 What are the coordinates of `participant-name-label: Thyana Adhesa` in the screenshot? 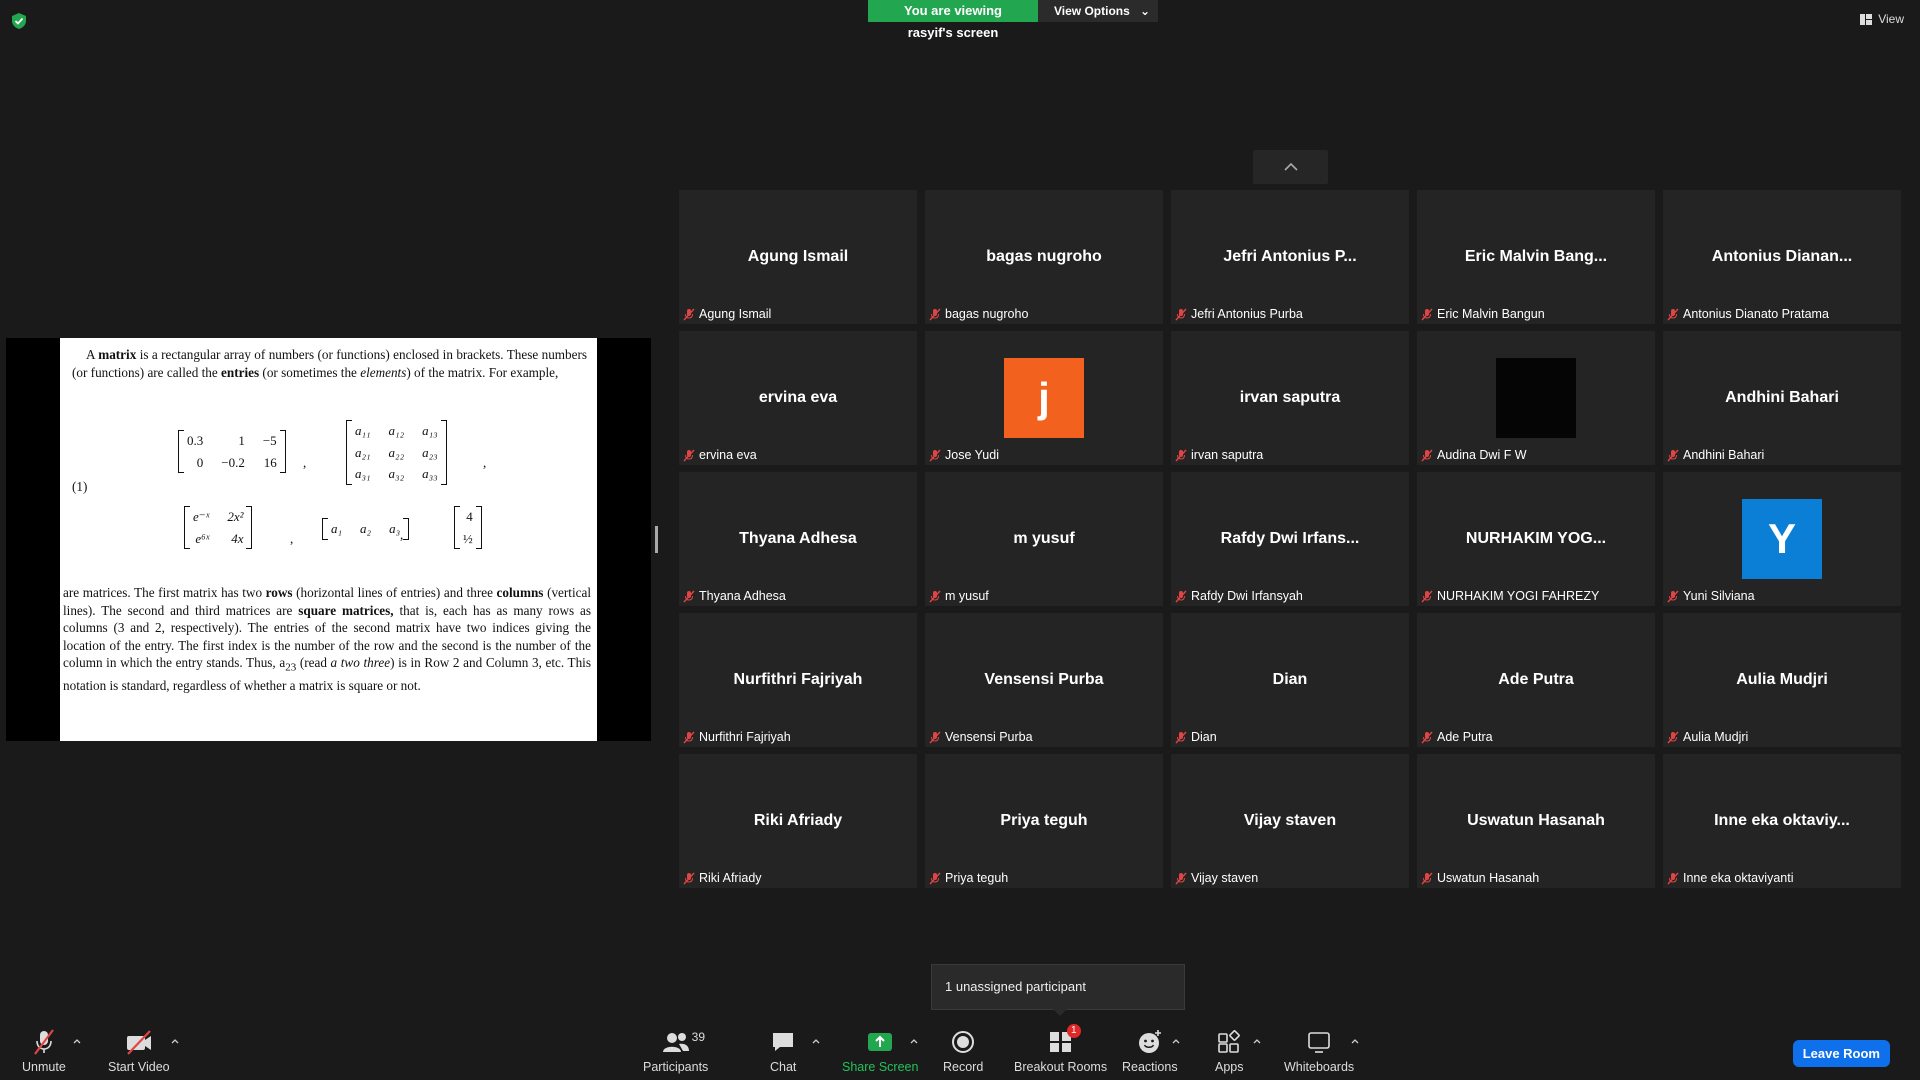 It's located at (734, 596).